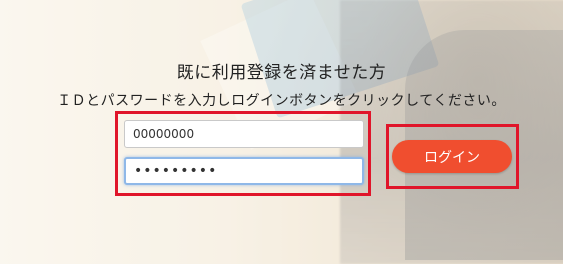 Image resolution: width=563 pixels, height=264 pixels. Describe the element at coordinates (244, 134) in the screenshot. I see `id-input` at that location.